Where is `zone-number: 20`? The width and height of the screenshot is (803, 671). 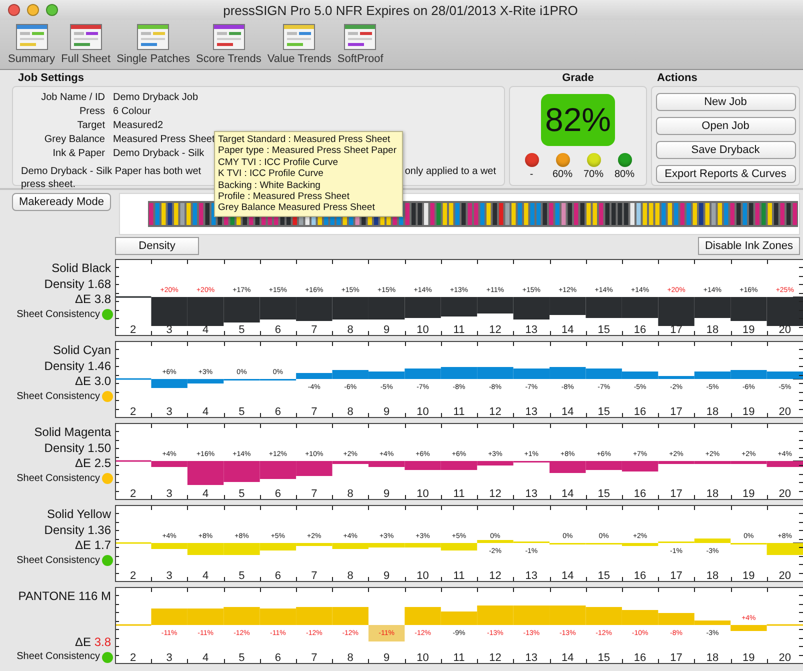 zone-number: 20 is located at coordinates (785, 658).